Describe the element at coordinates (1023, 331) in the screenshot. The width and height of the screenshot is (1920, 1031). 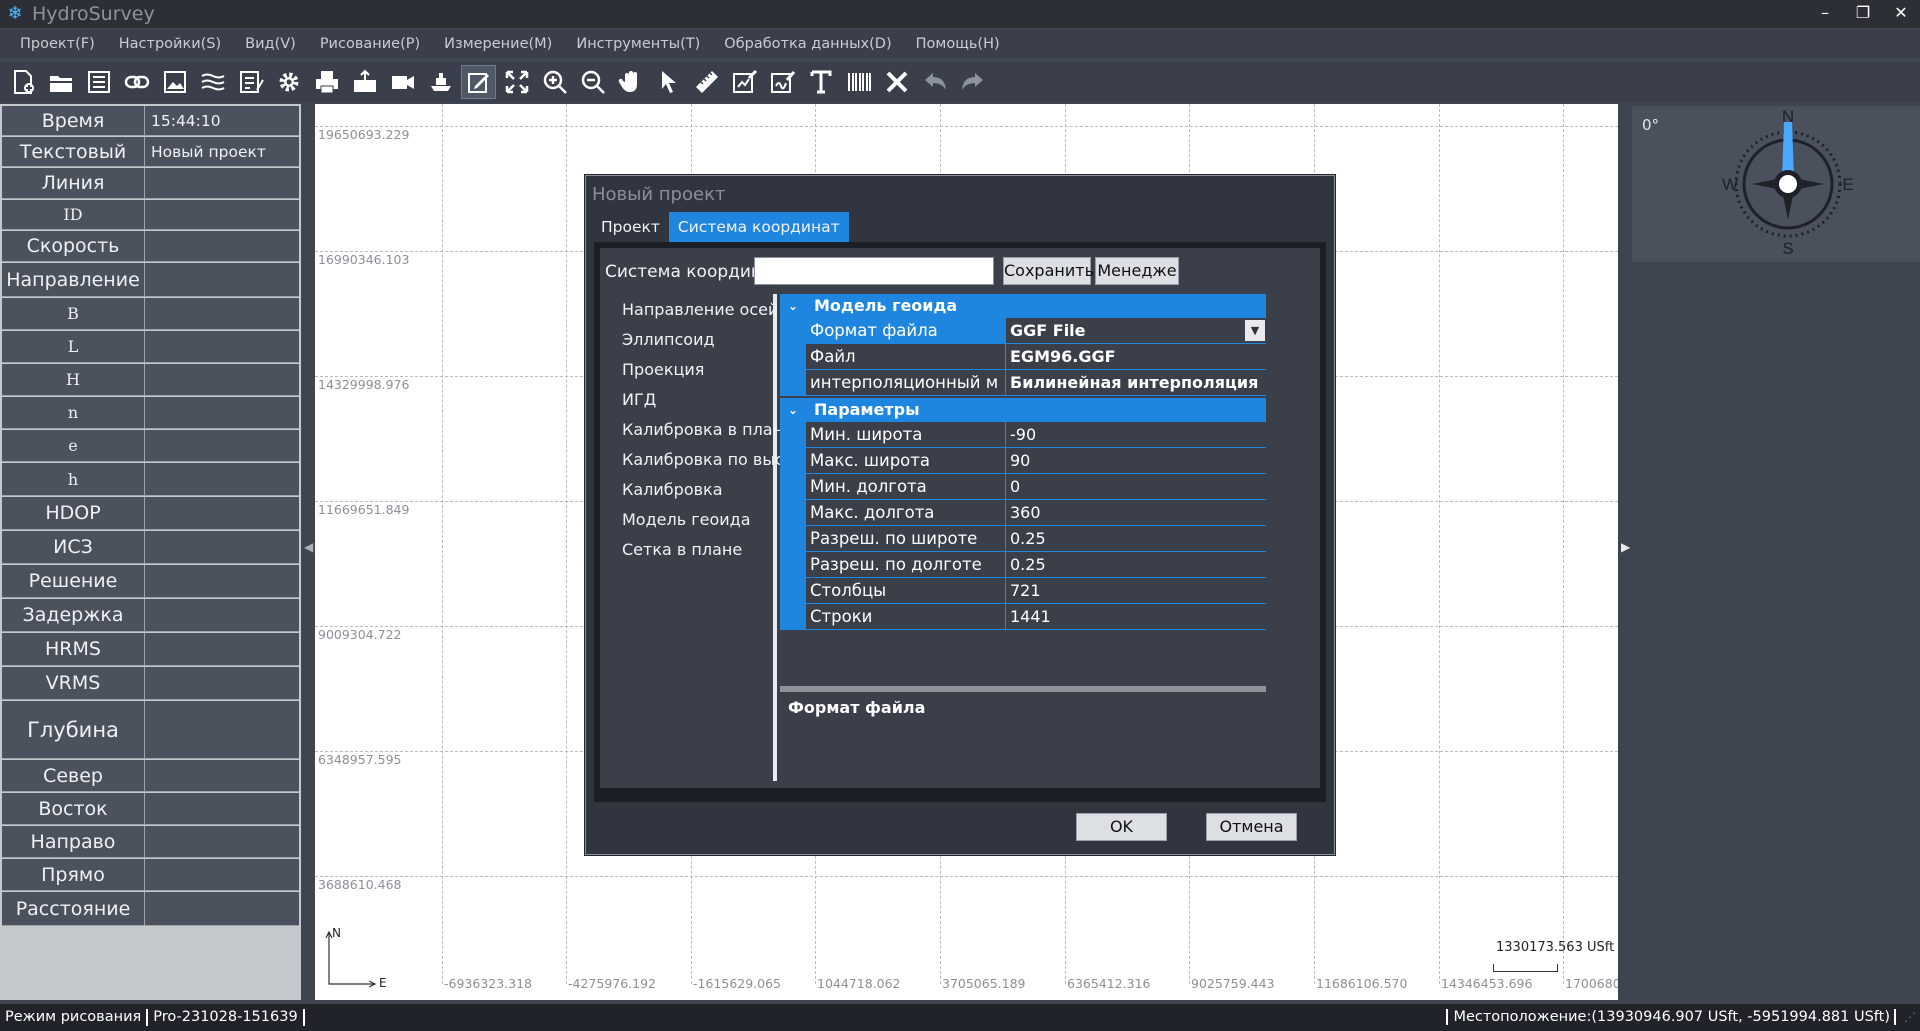
I see `property-row: Формат файла GGF File ▼` at that location.